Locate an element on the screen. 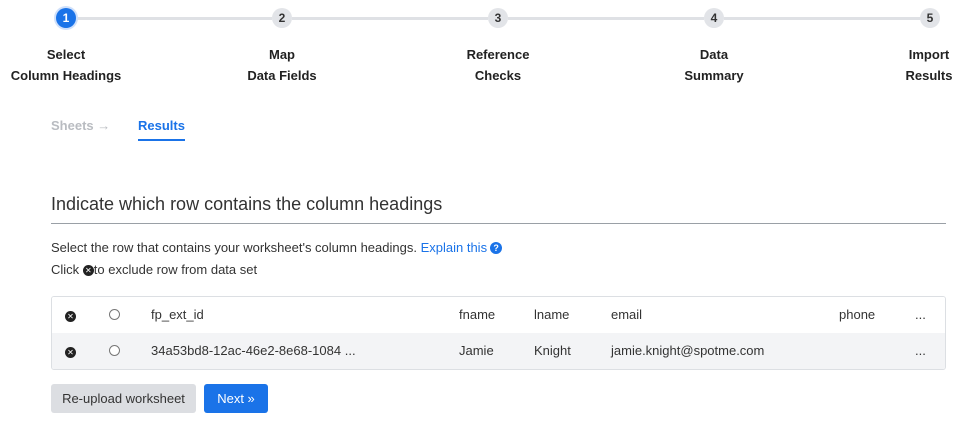 Image resolution: width=962 pixels, height=428 pixels. step-4-indicator: 4 is located at coordinates (714, 18).